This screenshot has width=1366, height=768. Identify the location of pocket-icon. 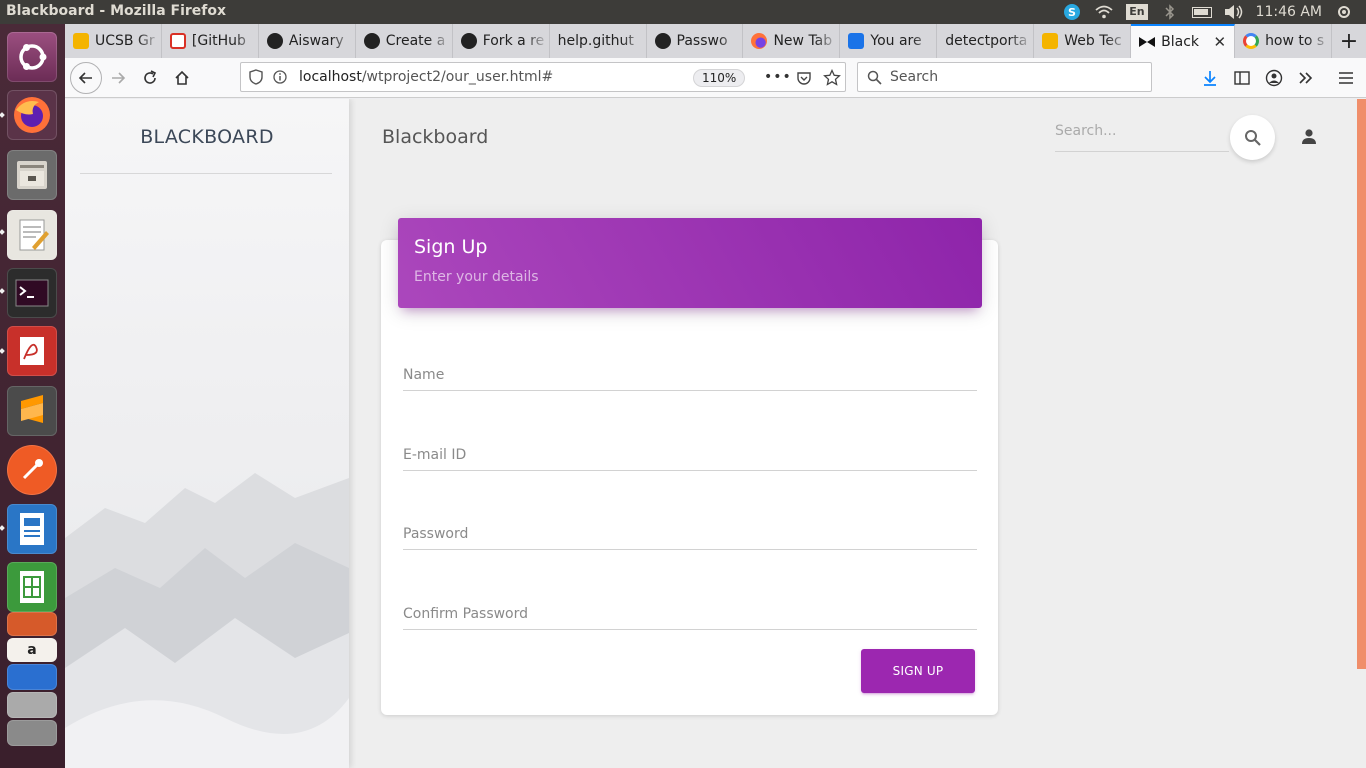
(804, 78).